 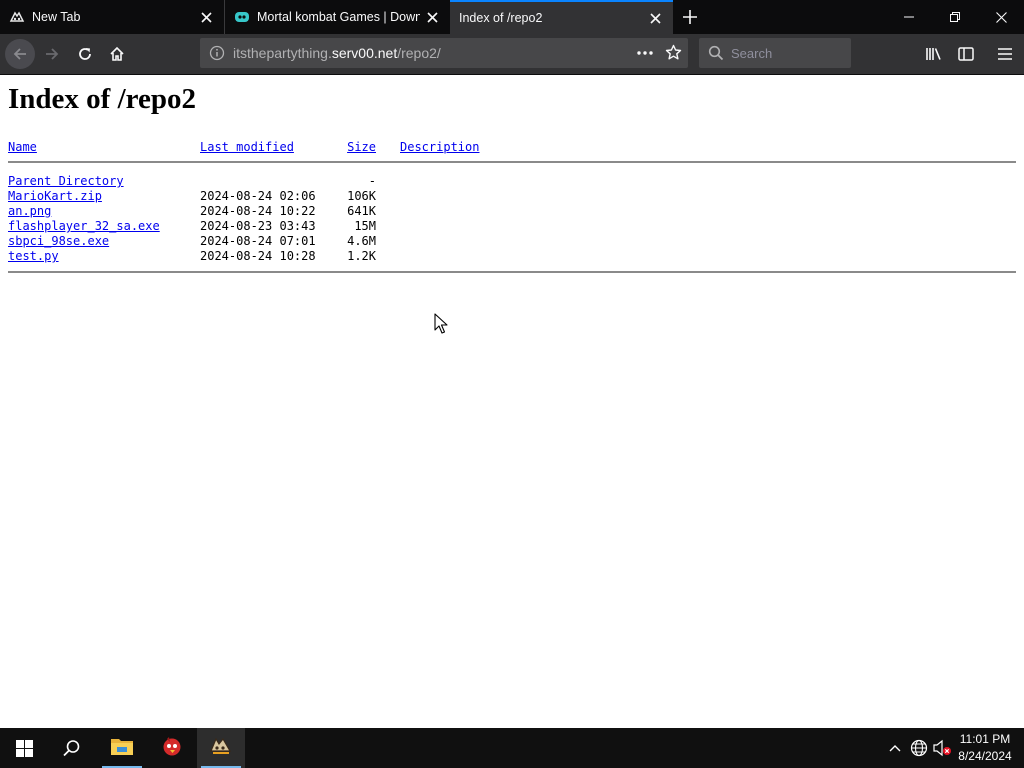 I want to click on file-size: -, so click(x=372, y=181).